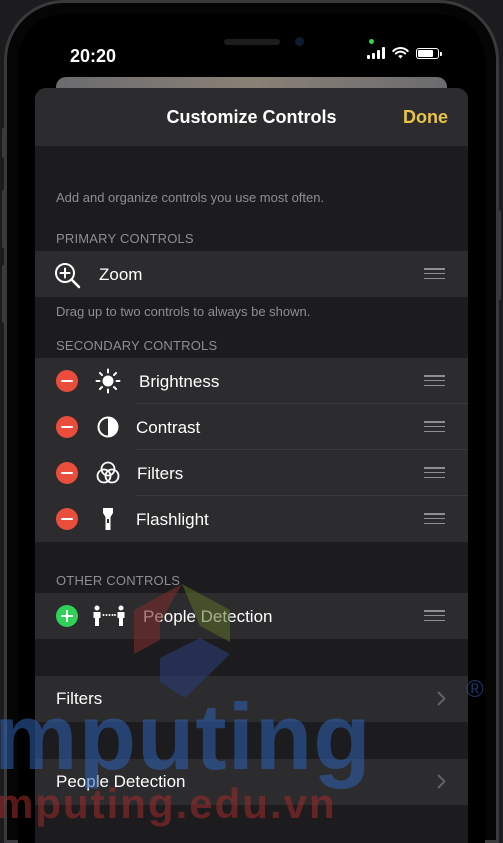 This screenshot has width=503, height=843. I want to click on remove-contrast-button, so click(67, 427).